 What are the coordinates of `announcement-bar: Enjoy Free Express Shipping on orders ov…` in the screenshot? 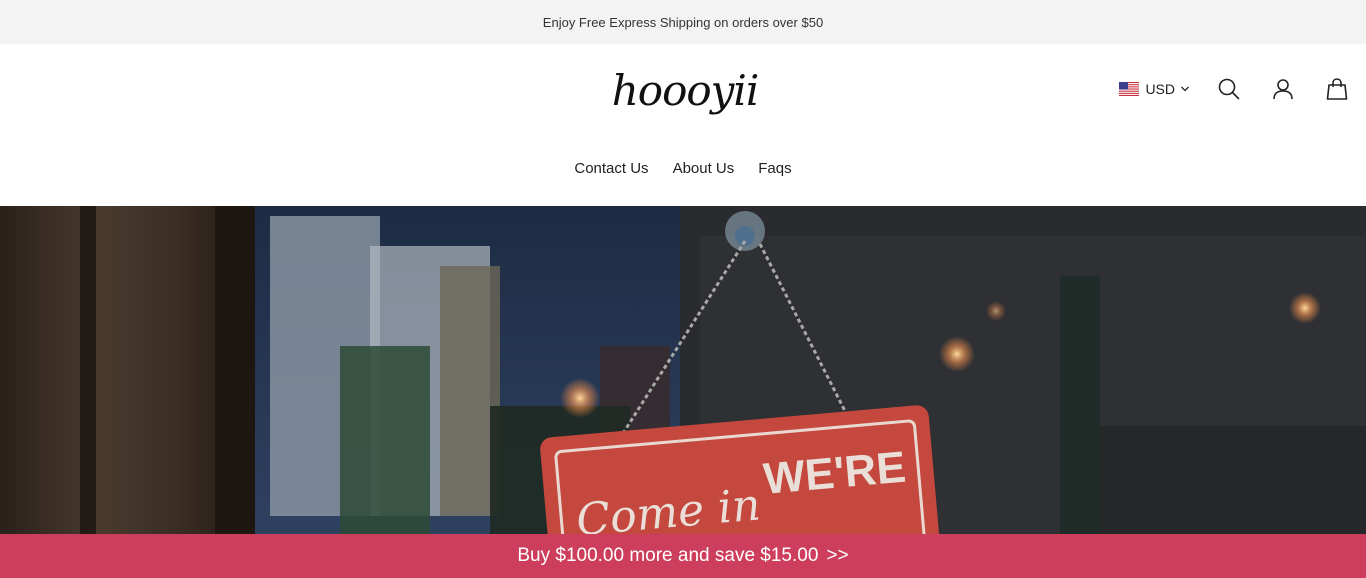 It's located at (683, 22).